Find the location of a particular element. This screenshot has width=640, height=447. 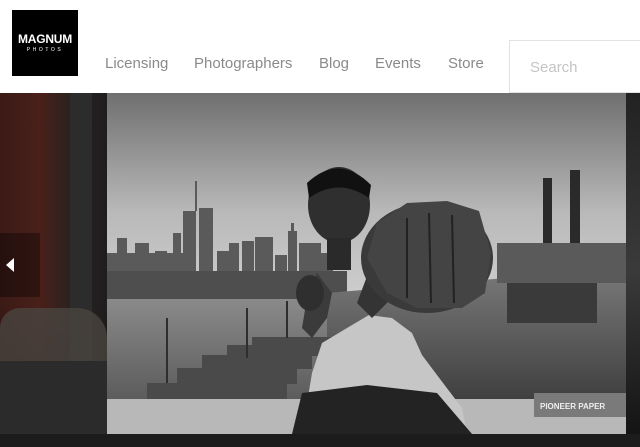

chevron-left-icon is located at coordinates (10, 265).